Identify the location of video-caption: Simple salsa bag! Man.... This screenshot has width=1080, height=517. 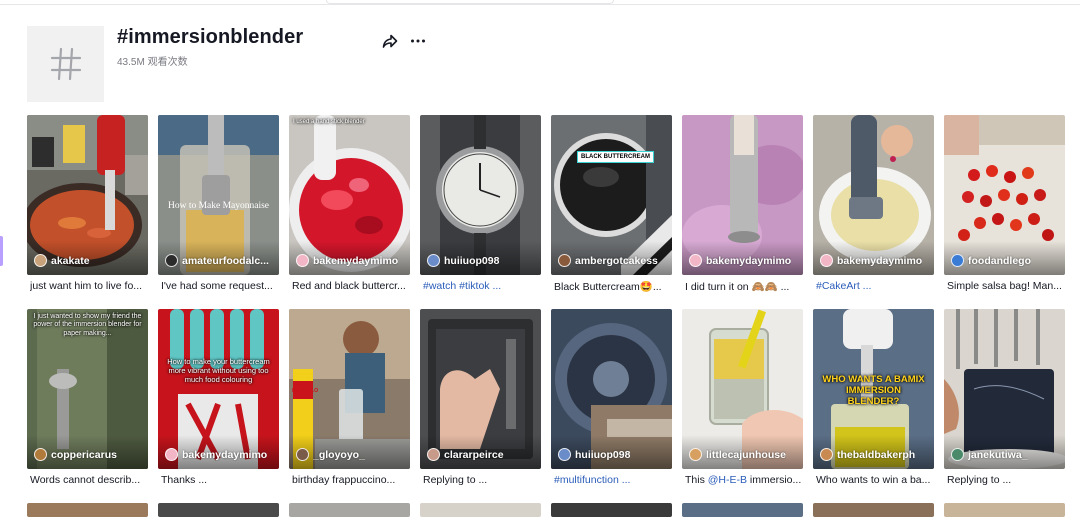
(1006, 286).